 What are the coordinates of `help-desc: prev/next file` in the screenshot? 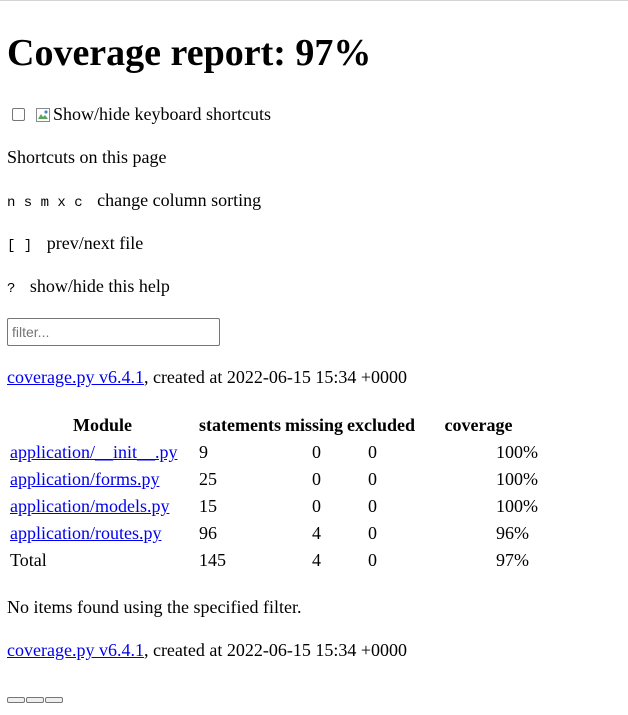 It's located at (95, 243).